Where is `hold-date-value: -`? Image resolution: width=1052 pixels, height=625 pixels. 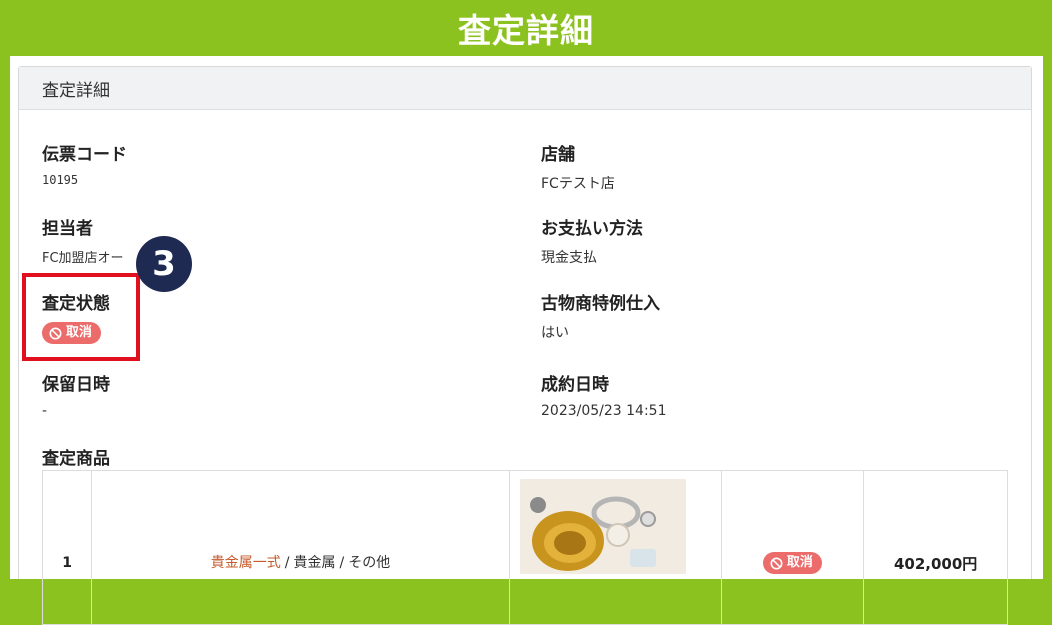
hold-date-value: - is located at coordinates (45, 411).